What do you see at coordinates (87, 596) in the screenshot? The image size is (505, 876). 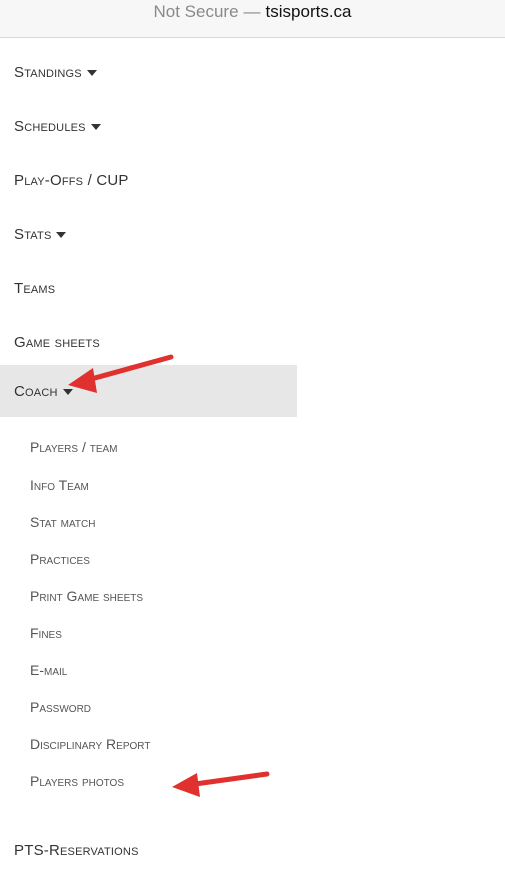 I see `submenu-item-label: Print Game sheets` at bounding box center [87, 596].